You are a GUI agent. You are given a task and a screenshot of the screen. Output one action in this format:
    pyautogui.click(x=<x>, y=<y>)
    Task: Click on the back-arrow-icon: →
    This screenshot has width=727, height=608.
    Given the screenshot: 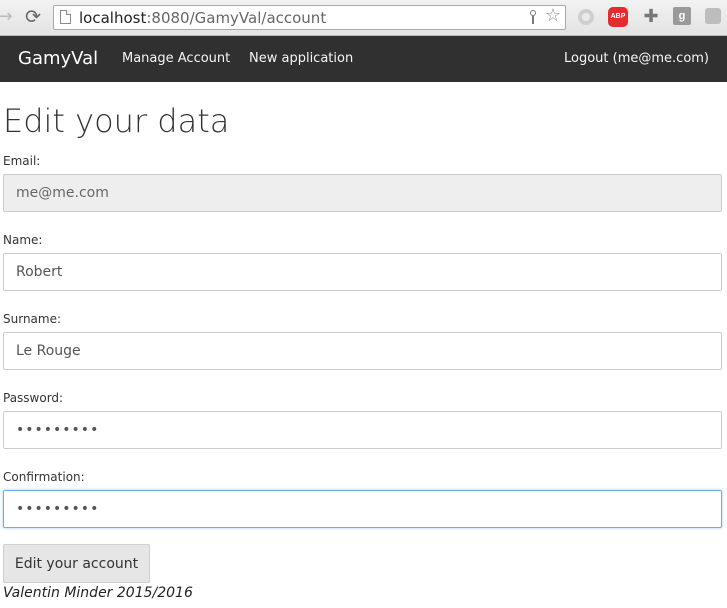 What is the action you would take?
    pyautogui.click(x=8, y=17)
    